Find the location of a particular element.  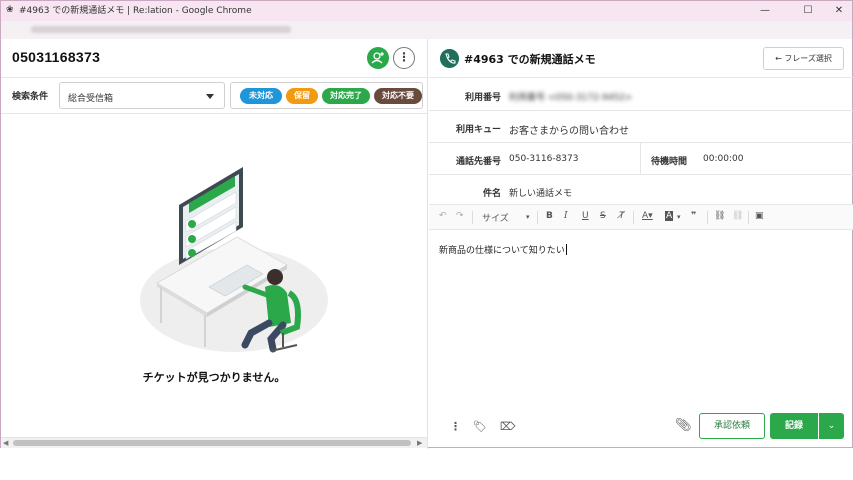

horizontal-scrollbar: ◀ ▶ is located at coordinates (214, 442).